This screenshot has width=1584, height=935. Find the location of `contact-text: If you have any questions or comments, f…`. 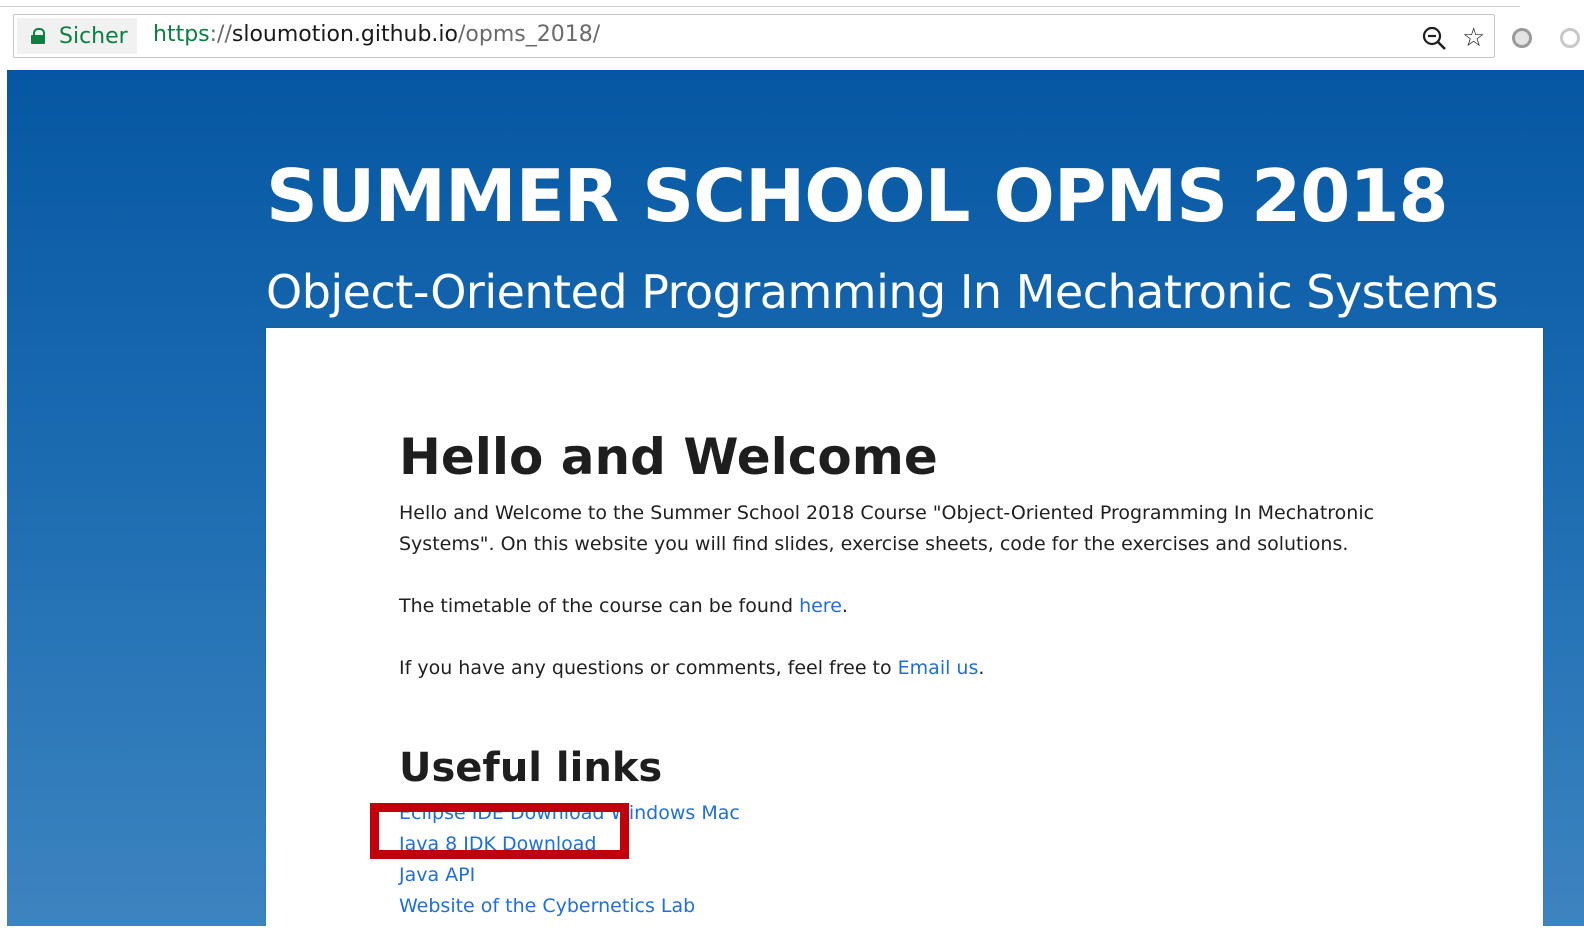

contact-text: If you have any questions or comments, f… is located at coordinates (648, 668).